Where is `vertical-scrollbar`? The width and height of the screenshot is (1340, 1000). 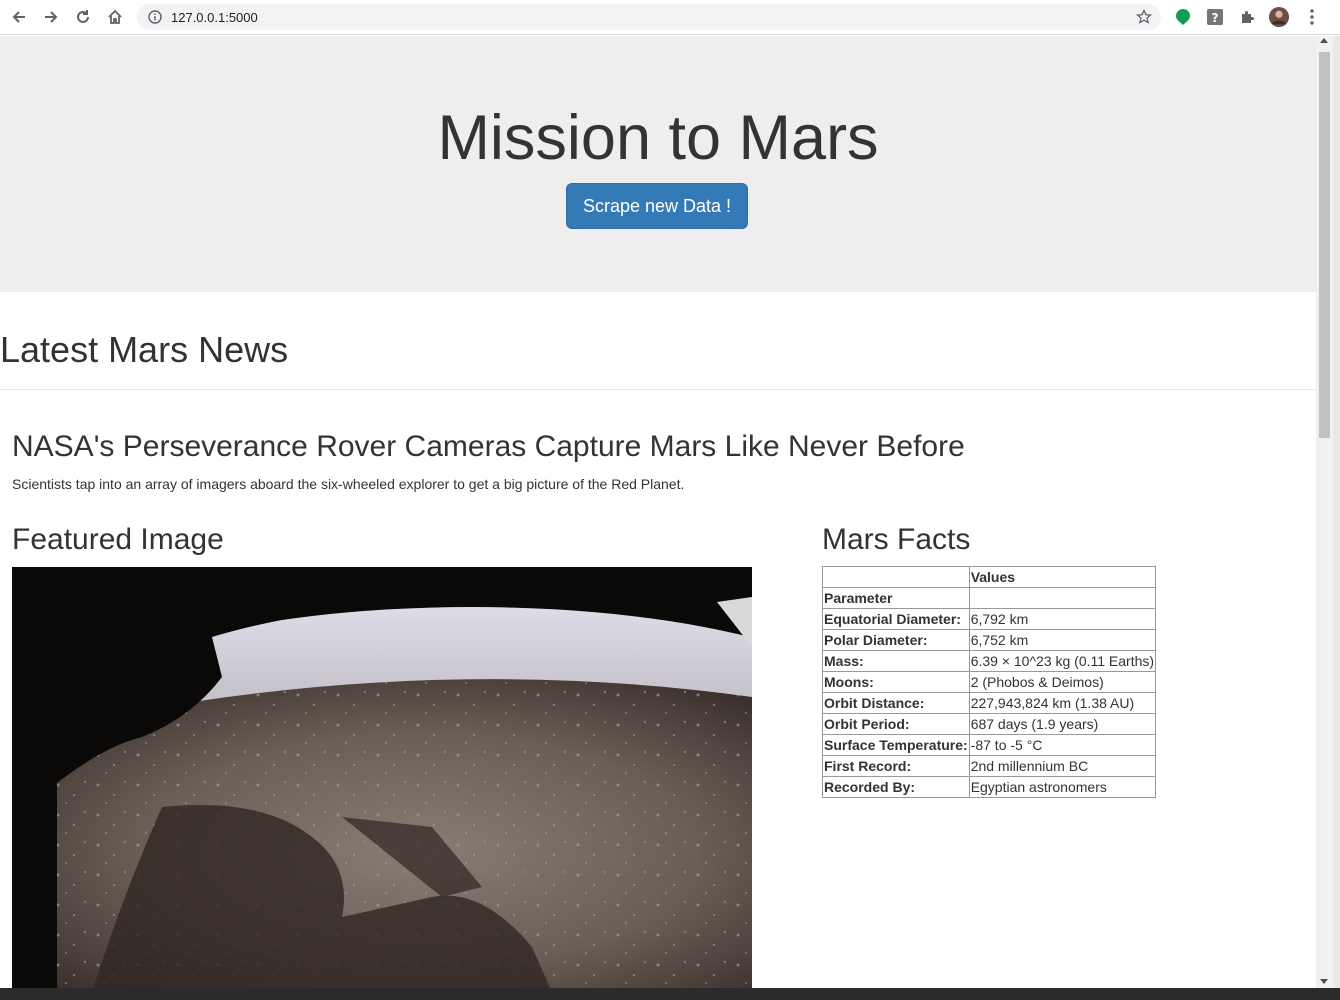
vertical-scrollbar is located at coordinates (1324, 512).